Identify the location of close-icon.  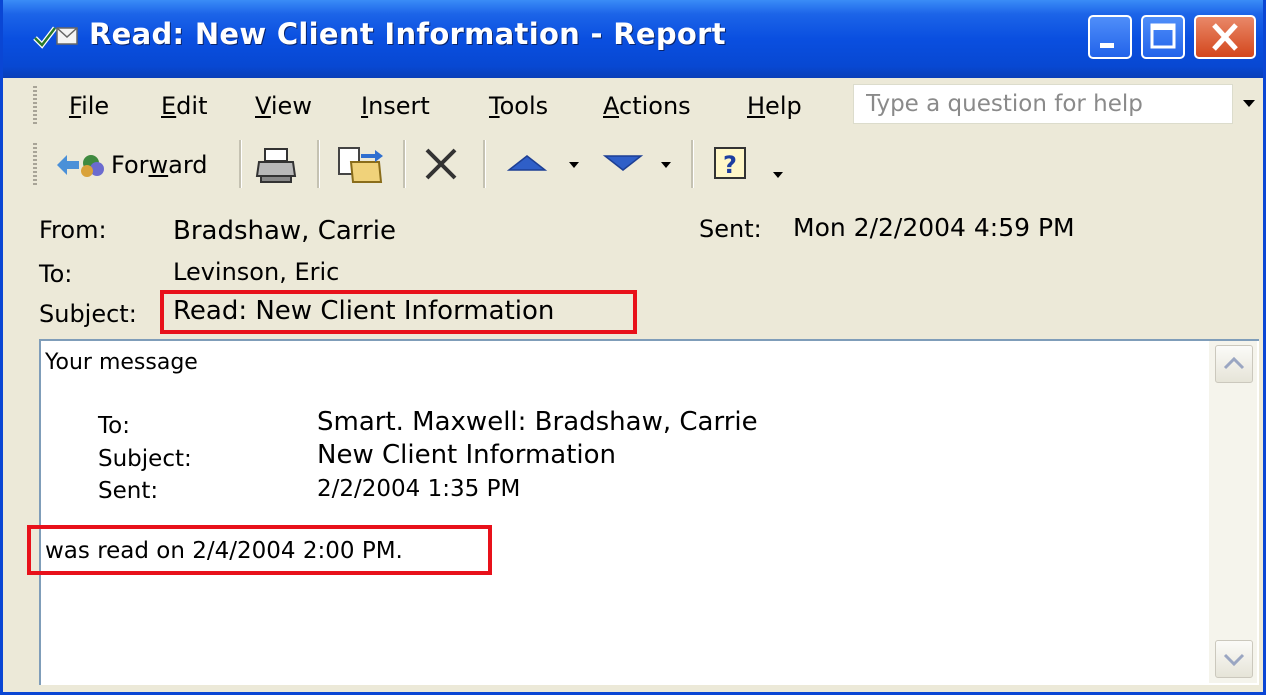
(1225, 37).